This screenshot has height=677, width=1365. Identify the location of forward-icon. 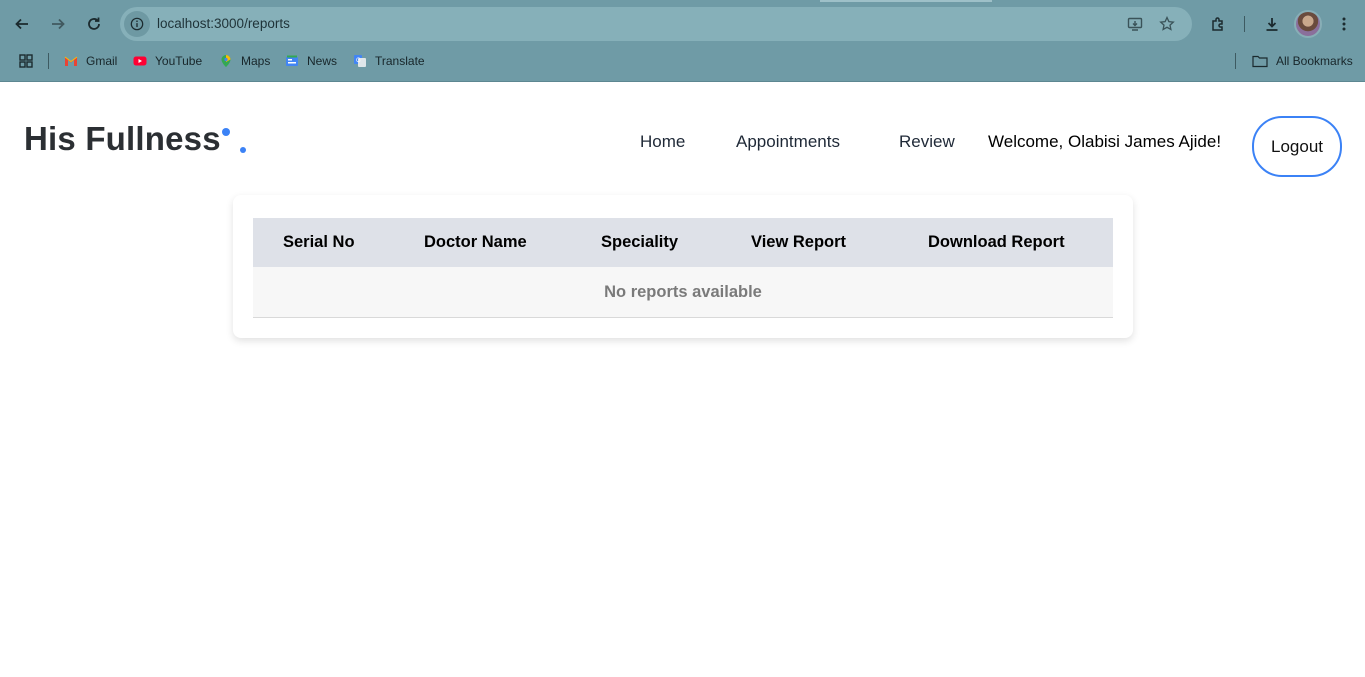
(58, 24).